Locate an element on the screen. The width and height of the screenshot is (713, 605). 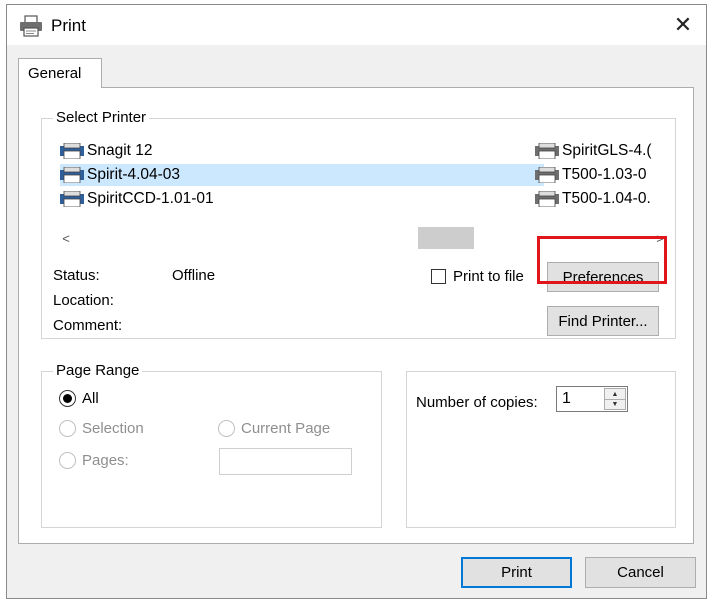
printer-item: SpiritCCD-1.01-01 is located at coordinates (137, 199).